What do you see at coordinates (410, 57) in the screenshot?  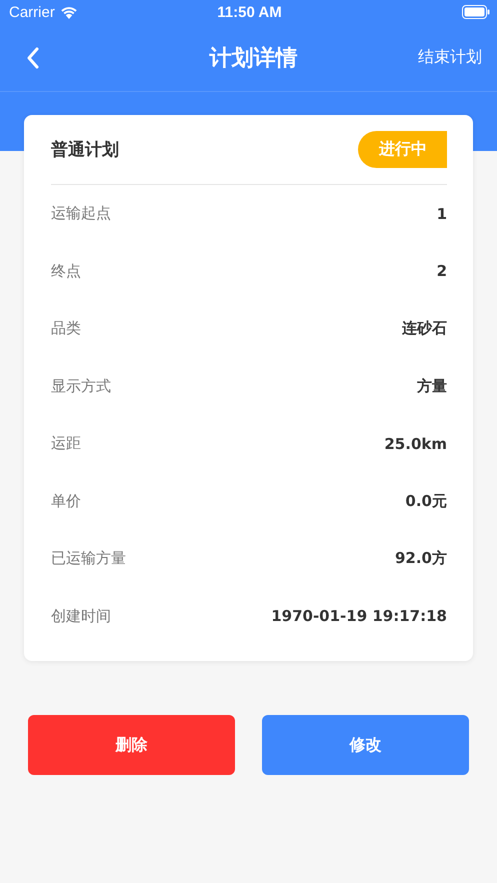 I see `end-plan-button: 结束计划` at bounding box center [410, 57].